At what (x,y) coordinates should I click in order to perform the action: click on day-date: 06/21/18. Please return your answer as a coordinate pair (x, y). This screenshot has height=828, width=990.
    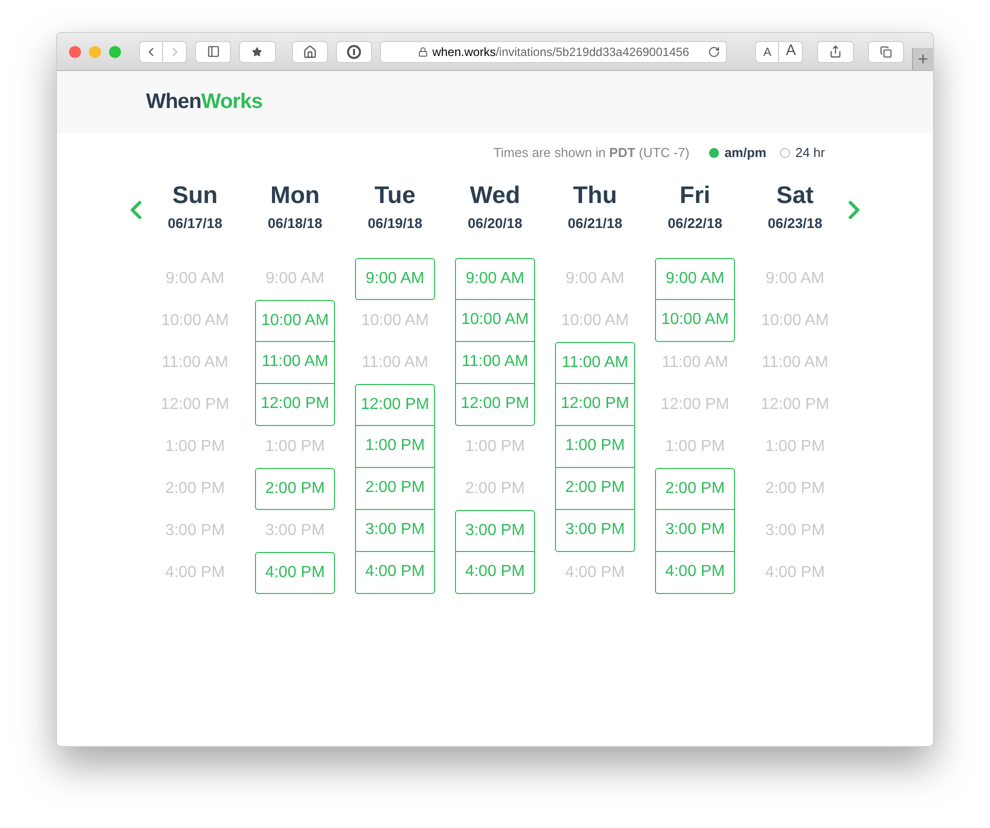
    Looking at the image, I should click on (595, 223).